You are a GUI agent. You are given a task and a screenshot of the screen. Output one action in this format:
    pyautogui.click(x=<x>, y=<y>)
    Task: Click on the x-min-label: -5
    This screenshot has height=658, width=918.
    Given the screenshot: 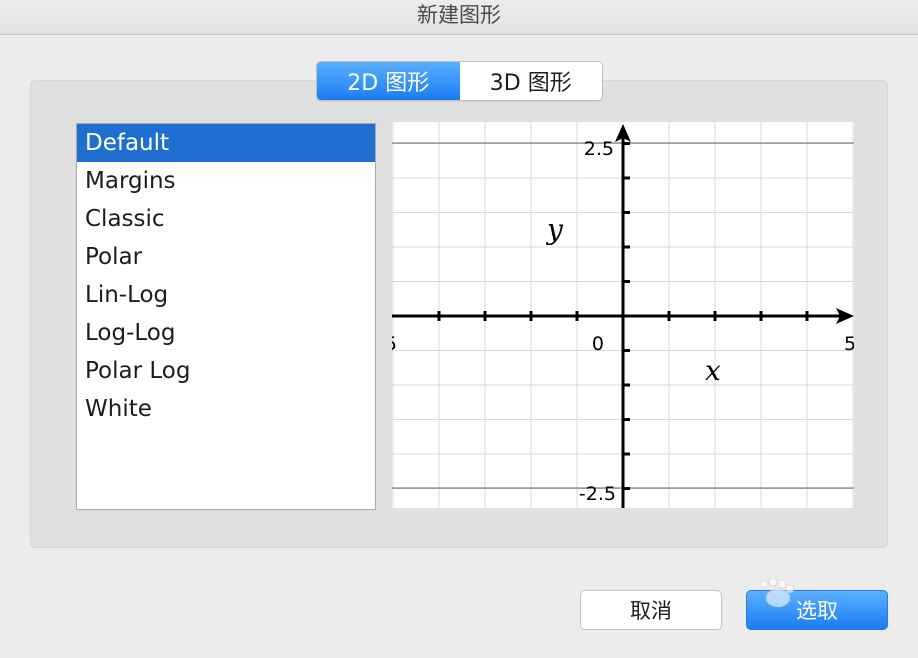 What is the action you would take?
    pyautogui.click(x=394, y=344)
    